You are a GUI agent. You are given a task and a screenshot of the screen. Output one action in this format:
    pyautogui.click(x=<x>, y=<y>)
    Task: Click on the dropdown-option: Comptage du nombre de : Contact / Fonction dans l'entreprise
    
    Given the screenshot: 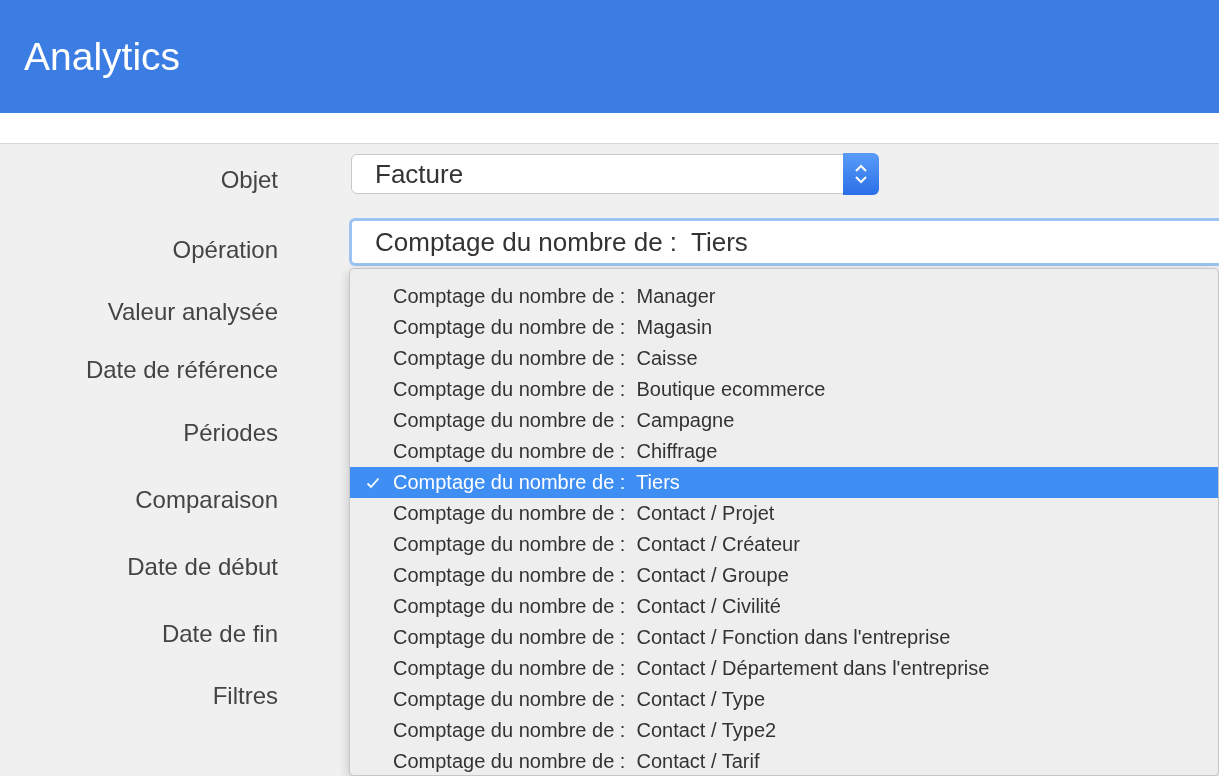 What is the action you would take?
    pyautogui.click(x=784, y=637)
    